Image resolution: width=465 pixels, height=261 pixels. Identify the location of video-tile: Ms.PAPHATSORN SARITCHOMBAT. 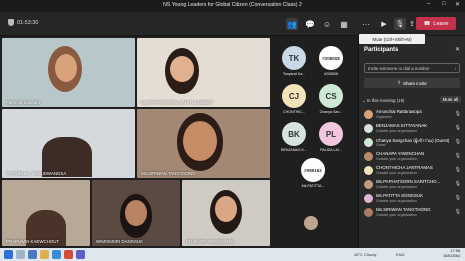
(203, 72).